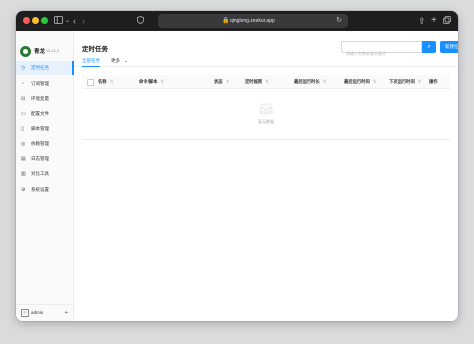 The width and height of the screenshot is (474, 344). I want to click on search-icon: ⌕, so click(429, 47).